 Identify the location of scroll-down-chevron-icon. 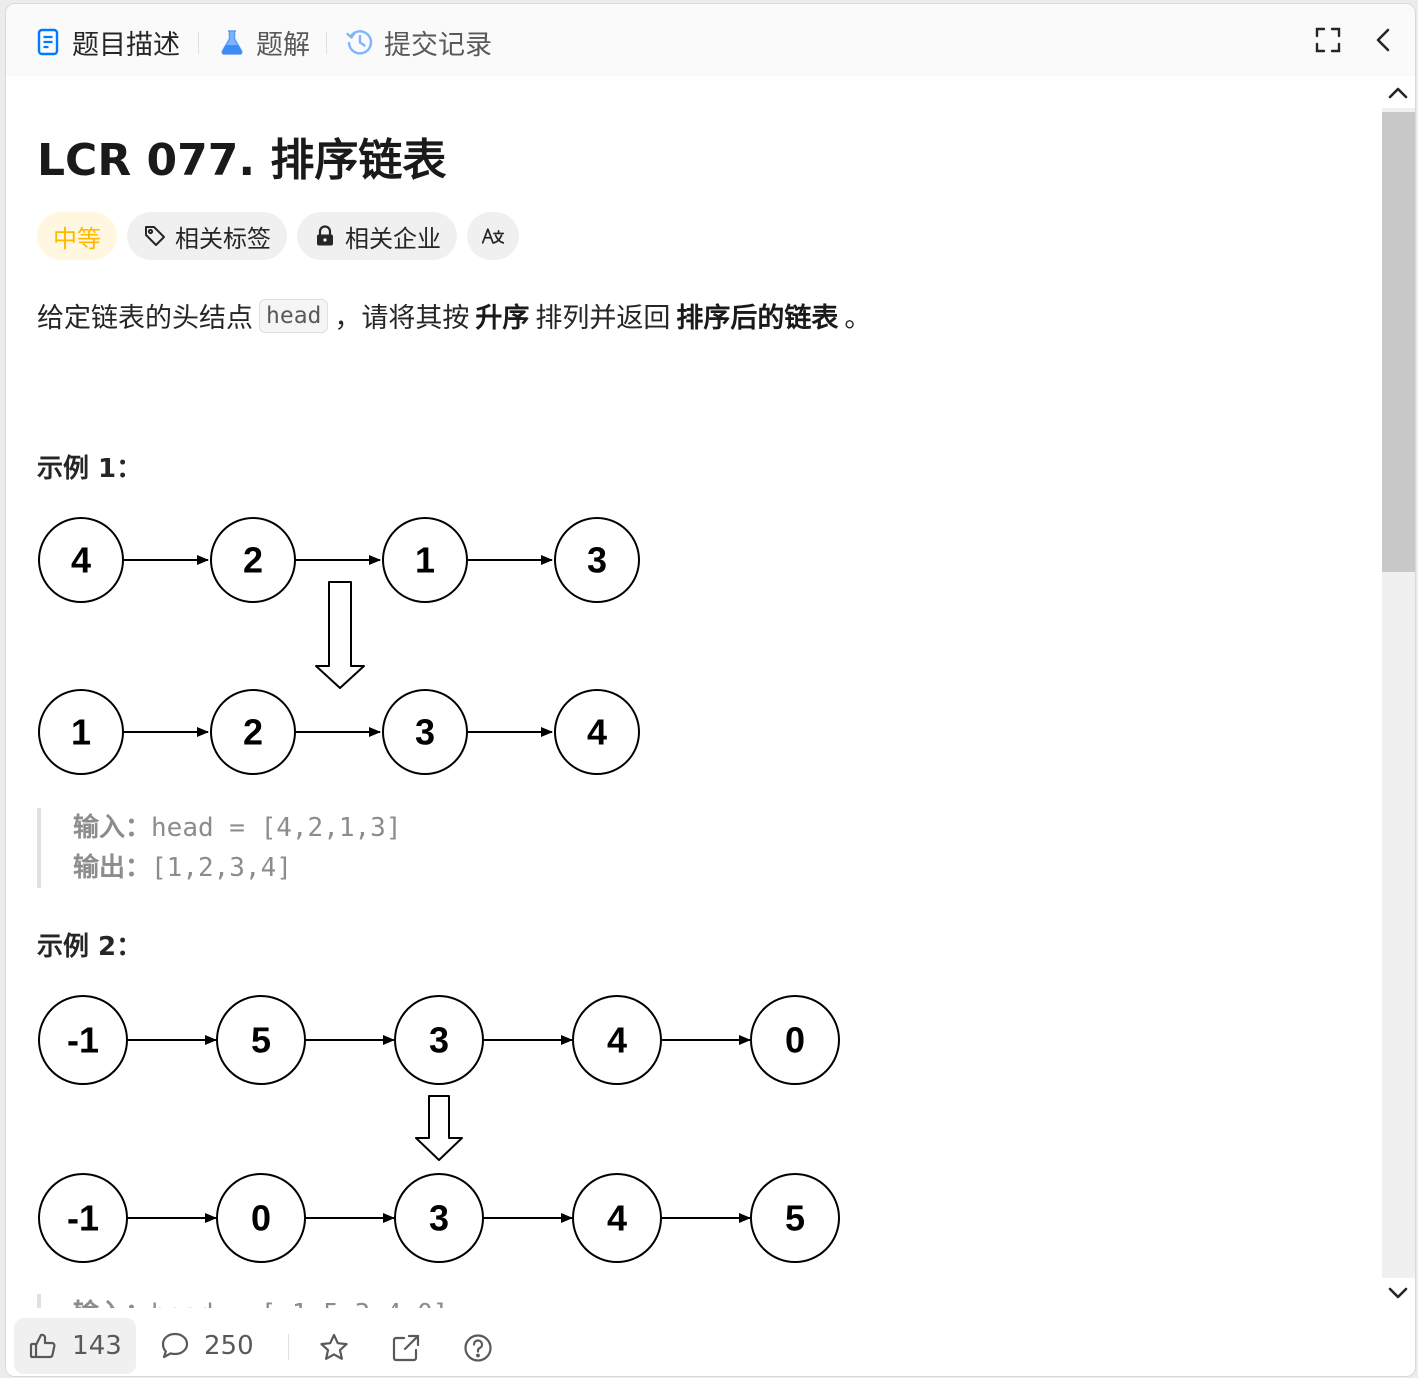
(1398, 1293).